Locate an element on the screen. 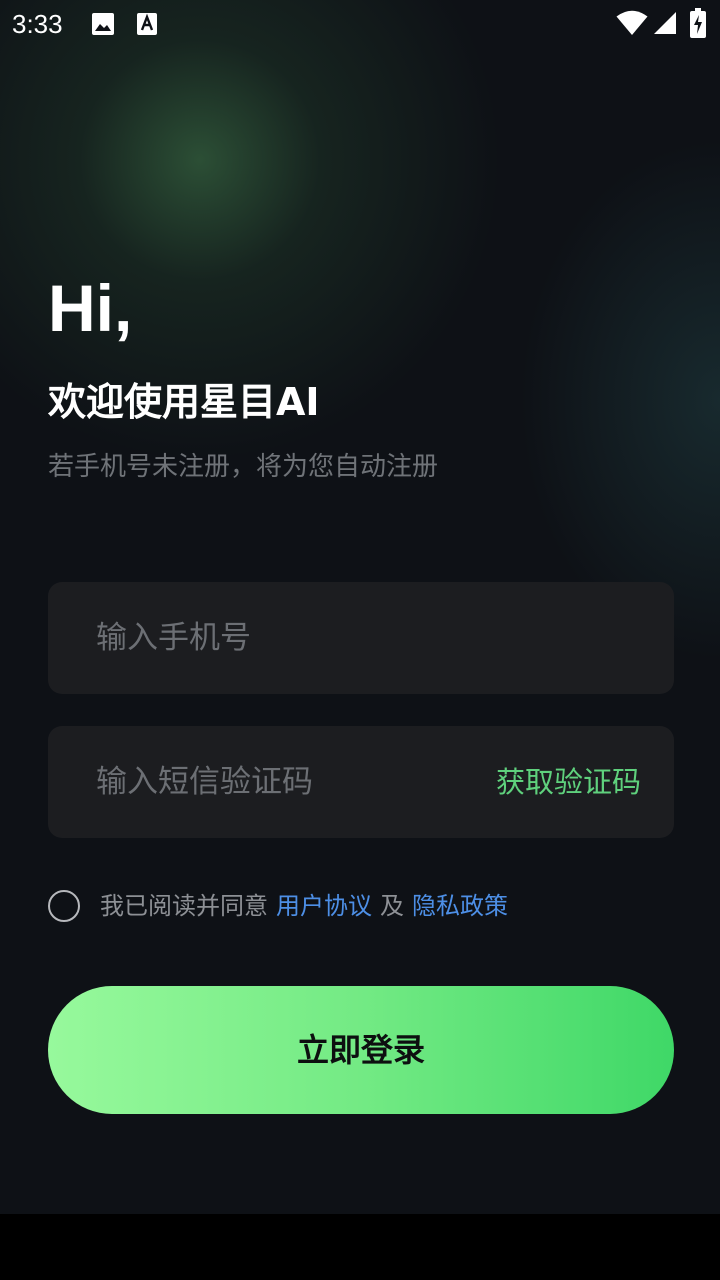 This screenshot has height=1280, width=720. agreement-and-text: 及 is located at coordinates (392, 906).